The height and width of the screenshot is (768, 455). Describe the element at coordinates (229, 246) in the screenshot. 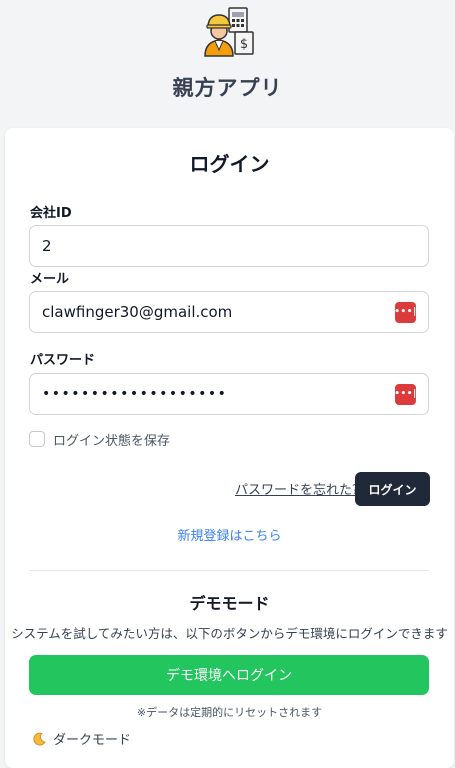

I see `company-id-input: 2` at that location.